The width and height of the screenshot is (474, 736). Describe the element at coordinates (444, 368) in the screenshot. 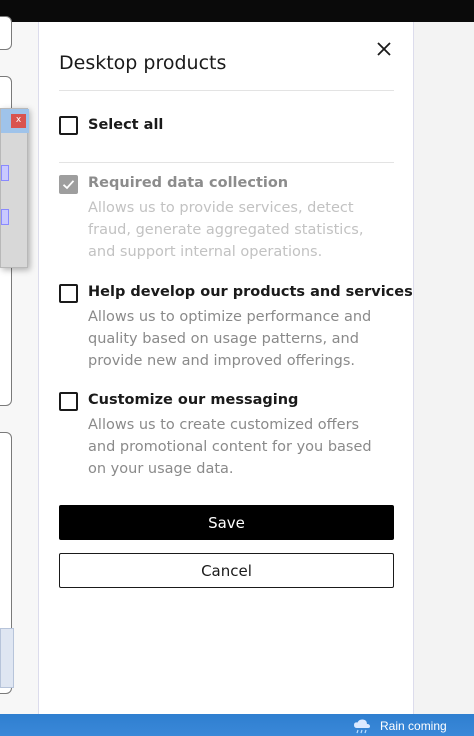

I see `background-right` at that location.